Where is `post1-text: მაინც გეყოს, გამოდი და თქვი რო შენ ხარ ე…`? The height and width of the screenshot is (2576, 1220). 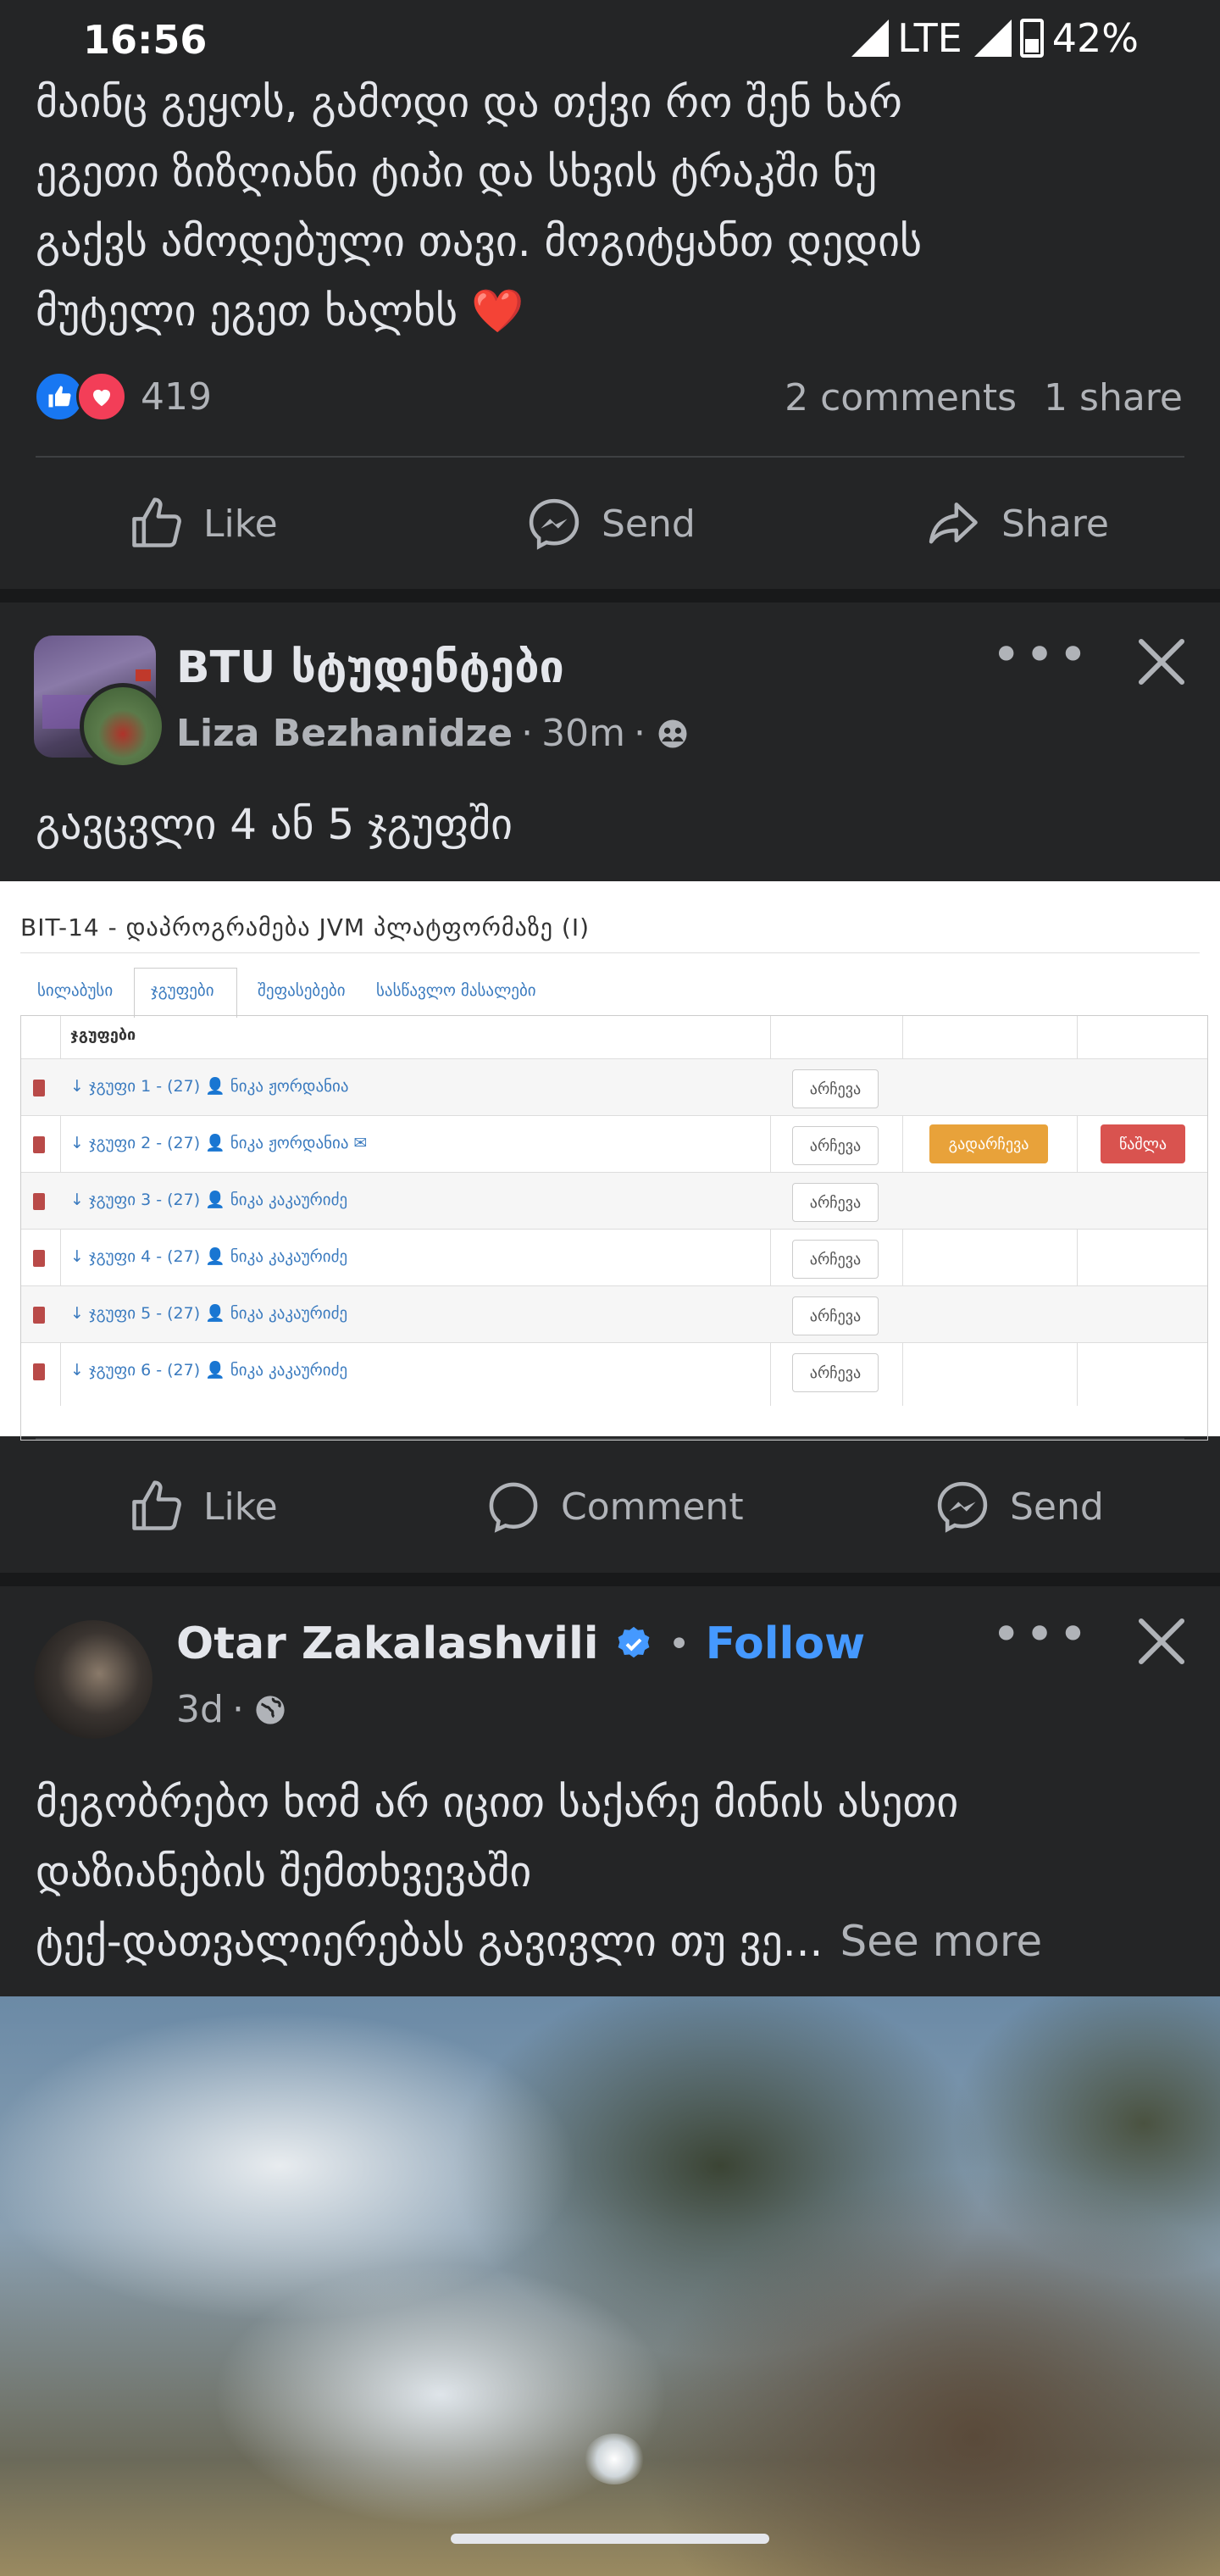 post1-text: მაინც გეყოს, გამოდი და თქვი რო შენ ხარ ე… is located at coordinates (612, 207).